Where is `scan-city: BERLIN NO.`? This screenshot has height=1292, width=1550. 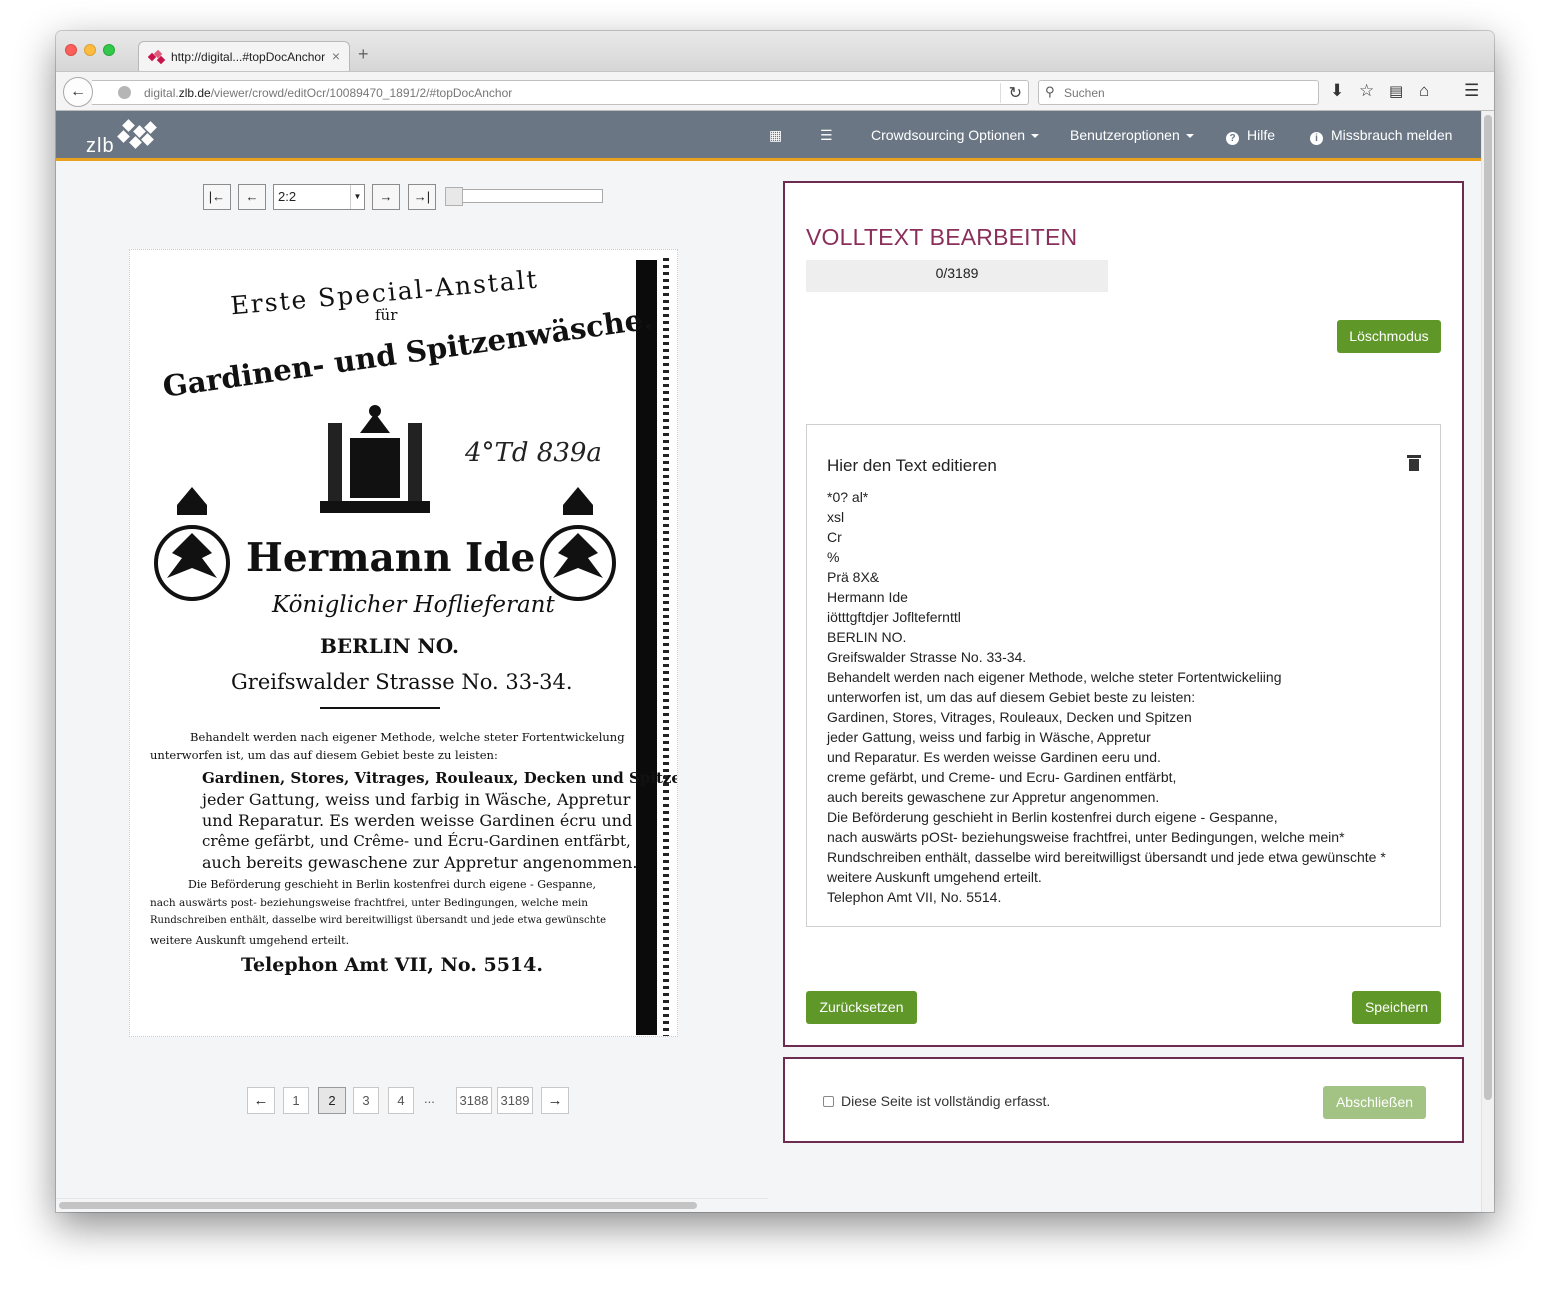 scan-city: BERLIN NO. is located at coordinates (389, 646).